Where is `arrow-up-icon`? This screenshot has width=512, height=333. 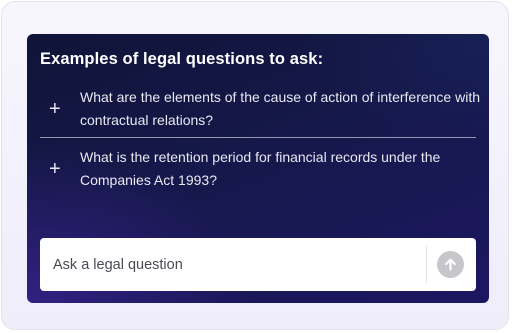 arrow-up-icon is located at coordinates (450, 264).